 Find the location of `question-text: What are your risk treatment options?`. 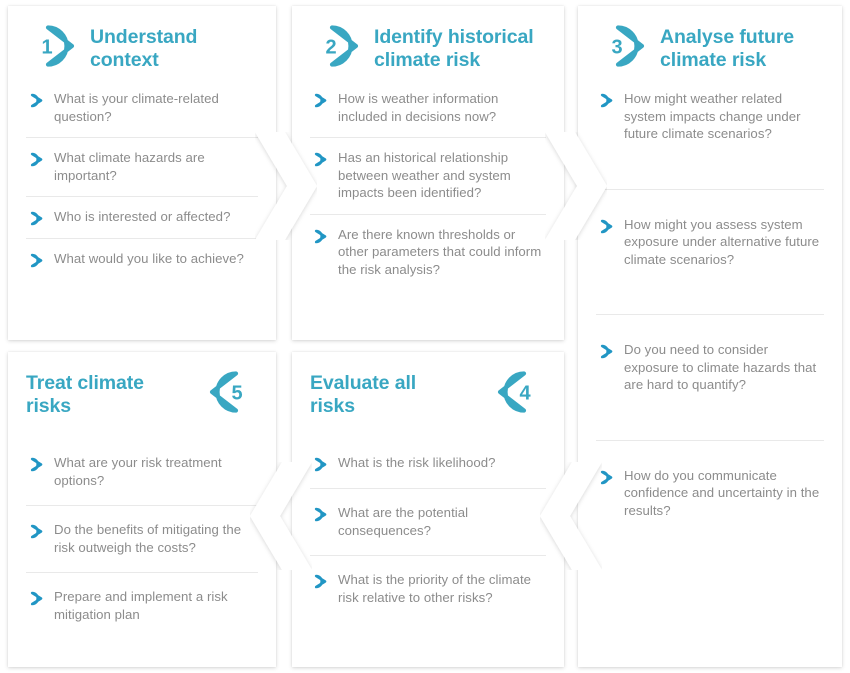

question-text: What are your risk treatment options? is located at coordinates (138, 471).